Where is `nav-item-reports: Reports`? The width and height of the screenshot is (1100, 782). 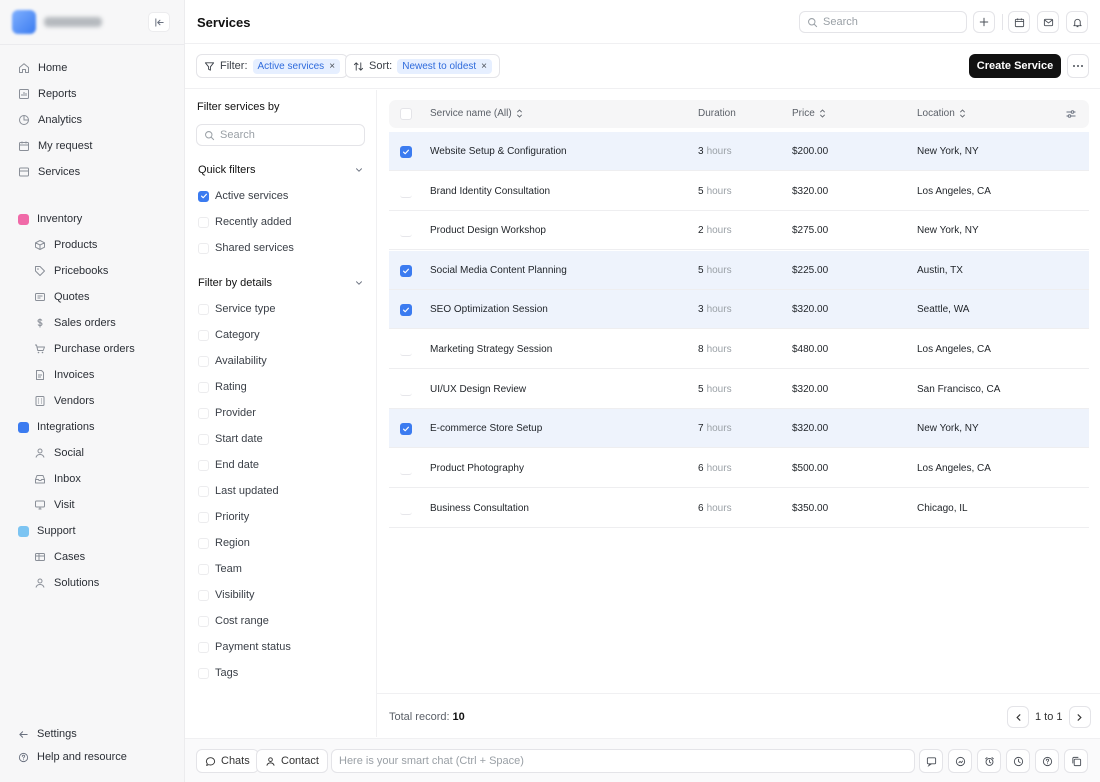 nav-item-reports: Reports is located at coordinates (47, 94).